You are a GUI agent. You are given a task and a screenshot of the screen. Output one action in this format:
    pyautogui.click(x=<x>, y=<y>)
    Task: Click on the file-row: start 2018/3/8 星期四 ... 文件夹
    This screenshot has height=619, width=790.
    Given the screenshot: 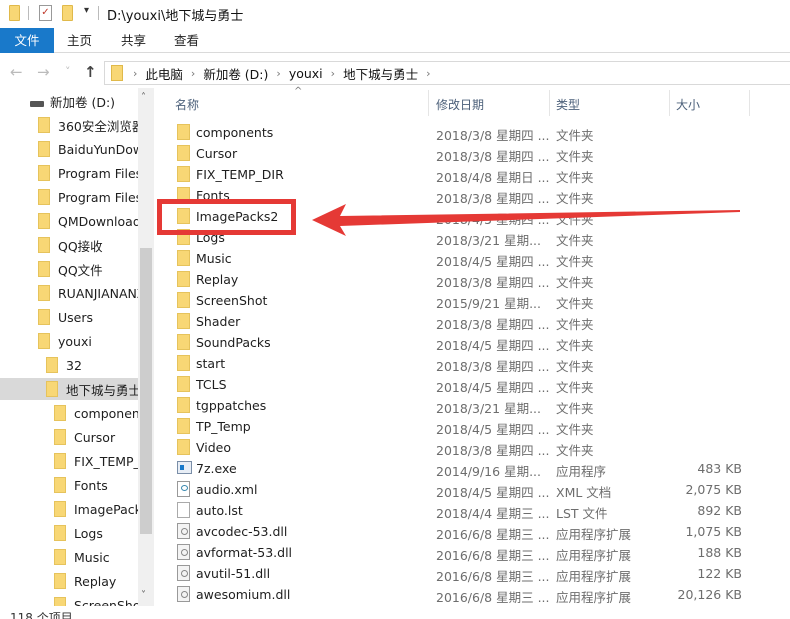 What is the action you would take?
    pyautogui.click(x=460, y=363)
    